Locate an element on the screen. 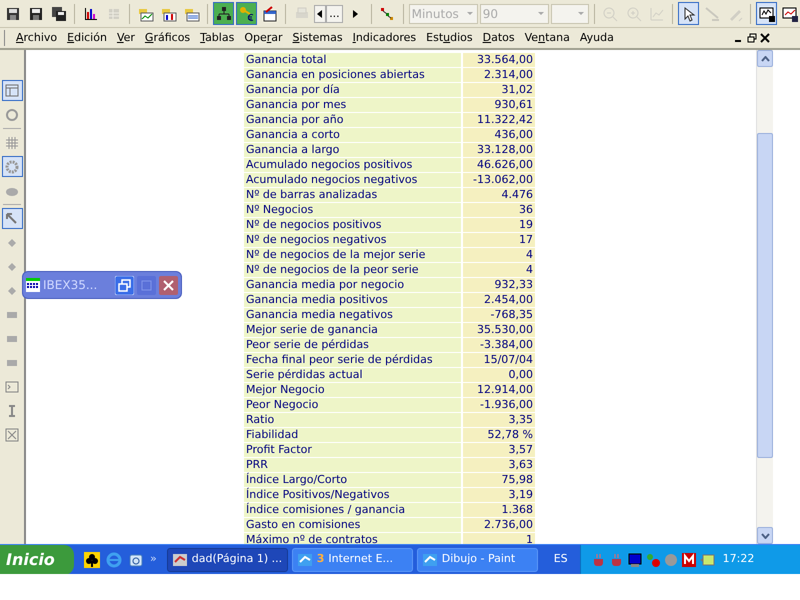 The image size is (800, 600). zoom-in-icon is located at coordinates (634, 14).